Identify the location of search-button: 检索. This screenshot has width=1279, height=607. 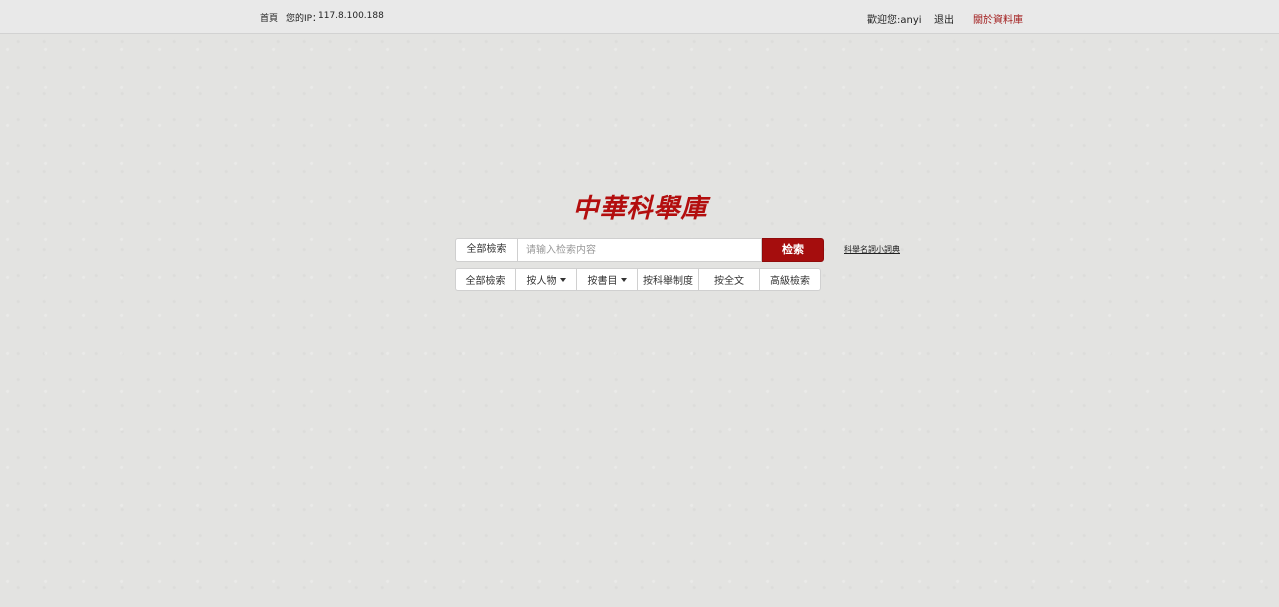
(793, 250).